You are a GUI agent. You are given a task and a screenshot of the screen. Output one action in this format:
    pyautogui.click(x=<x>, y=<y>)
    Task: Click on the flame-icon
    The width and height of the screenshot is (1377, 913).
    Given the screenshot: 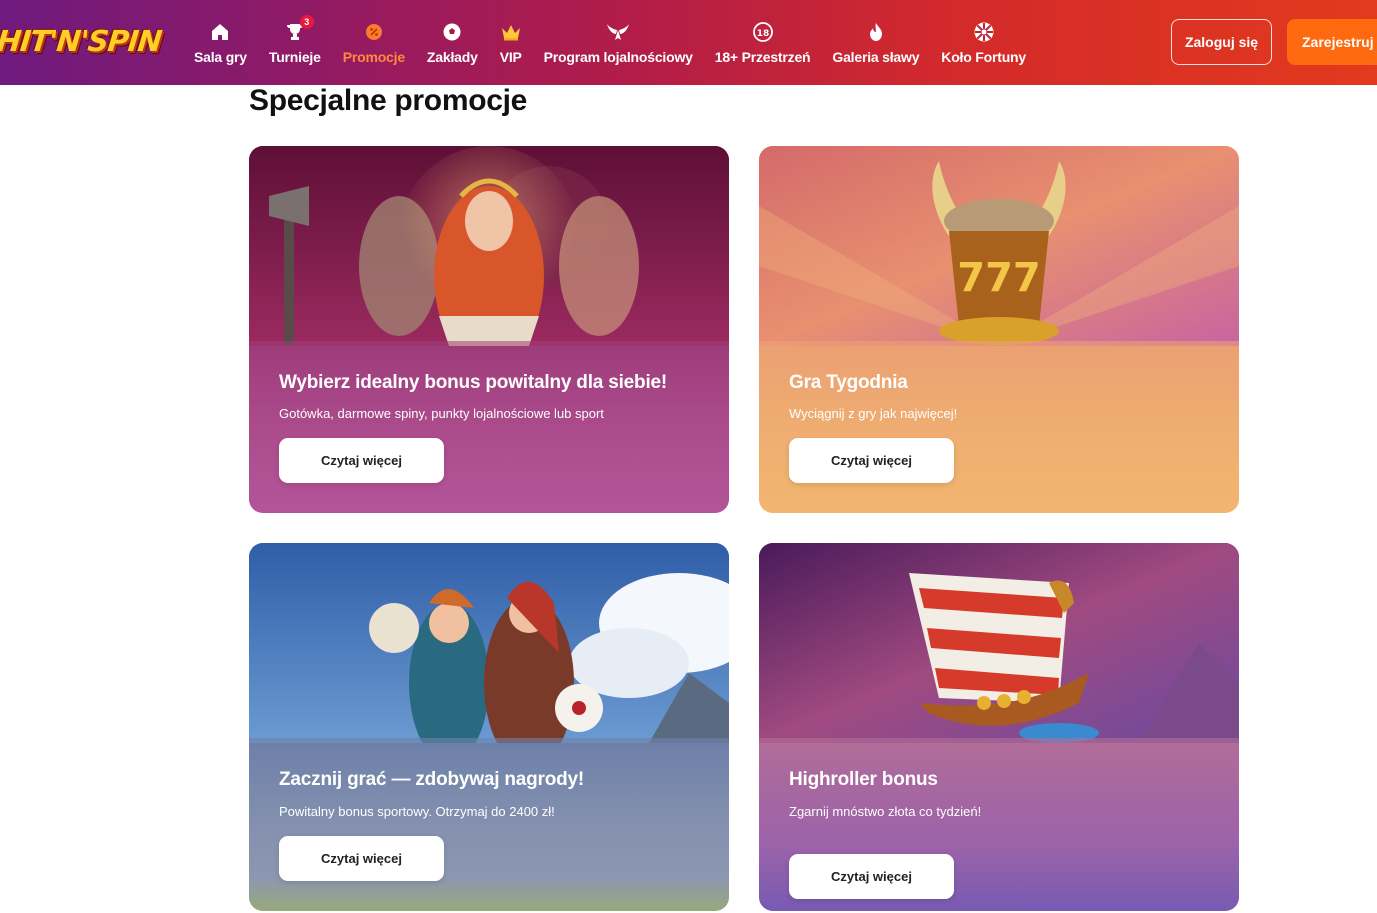 What is the action you would take?
    pyautogui.click(x=876, y=32)
    